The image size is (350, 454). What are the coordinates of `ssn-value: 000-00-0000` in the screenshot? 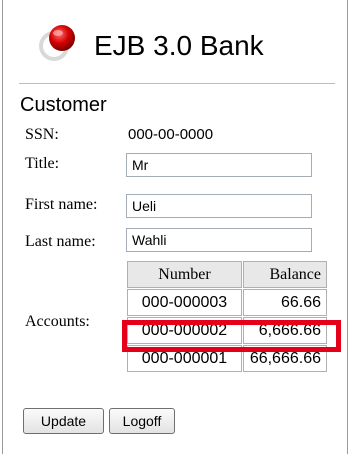 It's located at (171, 134).